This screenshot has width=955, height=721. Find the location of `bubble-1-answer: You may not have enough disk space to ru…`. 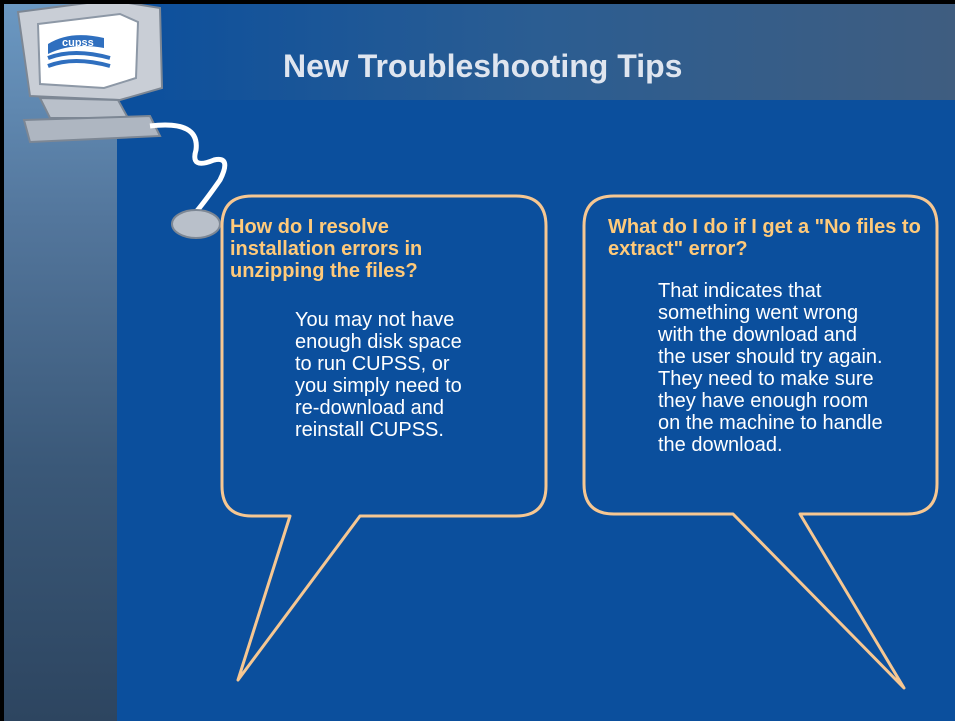

bubble-1-answer: You may not have enough disk space to ru… is located at coordinates (378, 375).